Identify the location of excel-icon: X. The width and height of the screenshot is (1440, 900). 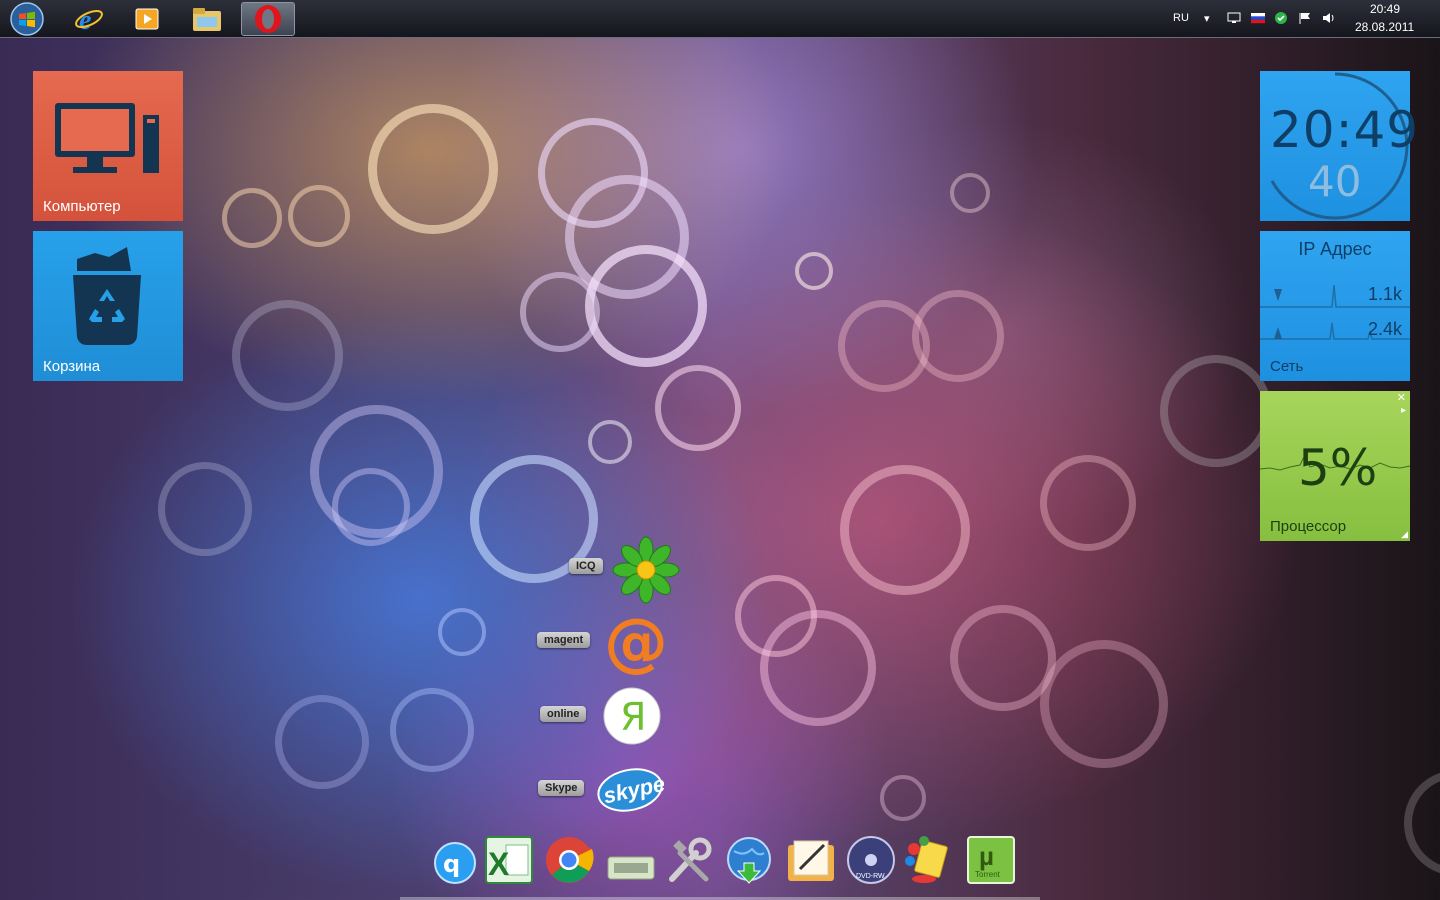
(509, 860).